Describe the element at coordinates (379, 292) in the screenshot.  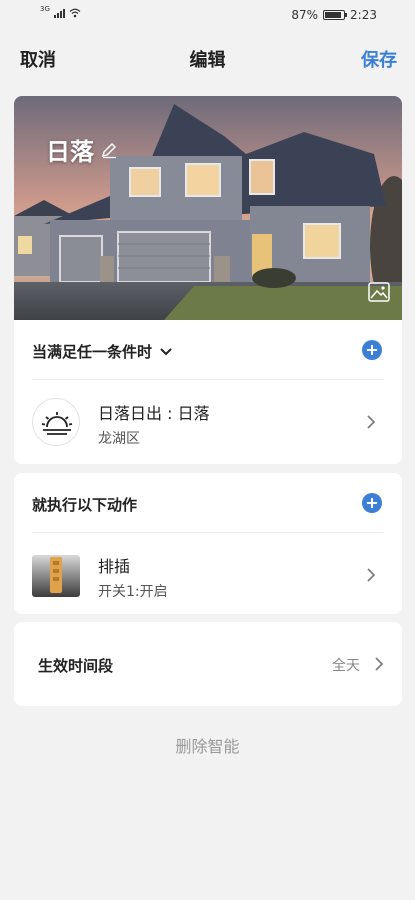
I see `change-image-icon` at that location.